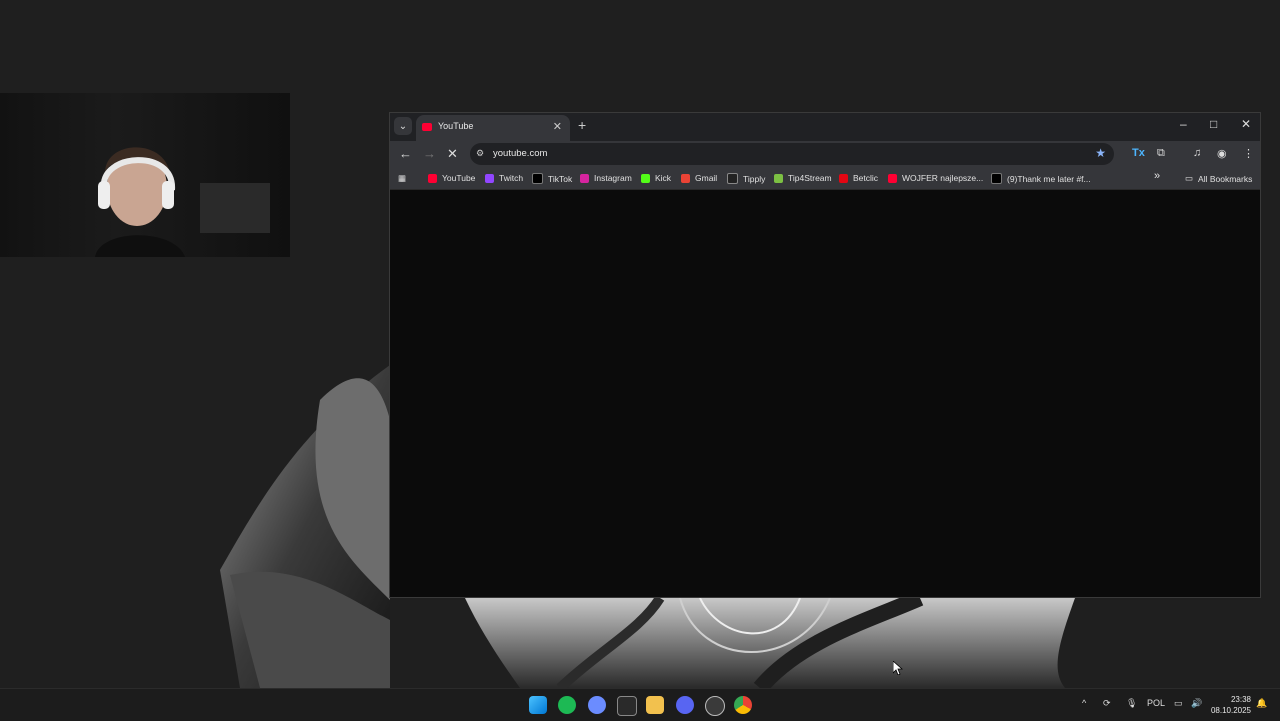  What do you see at coordinates (1157, 176) in the screenshot?
I see `more-bookmarks-chevron-icon: »` at bounding box center [1157, 176].